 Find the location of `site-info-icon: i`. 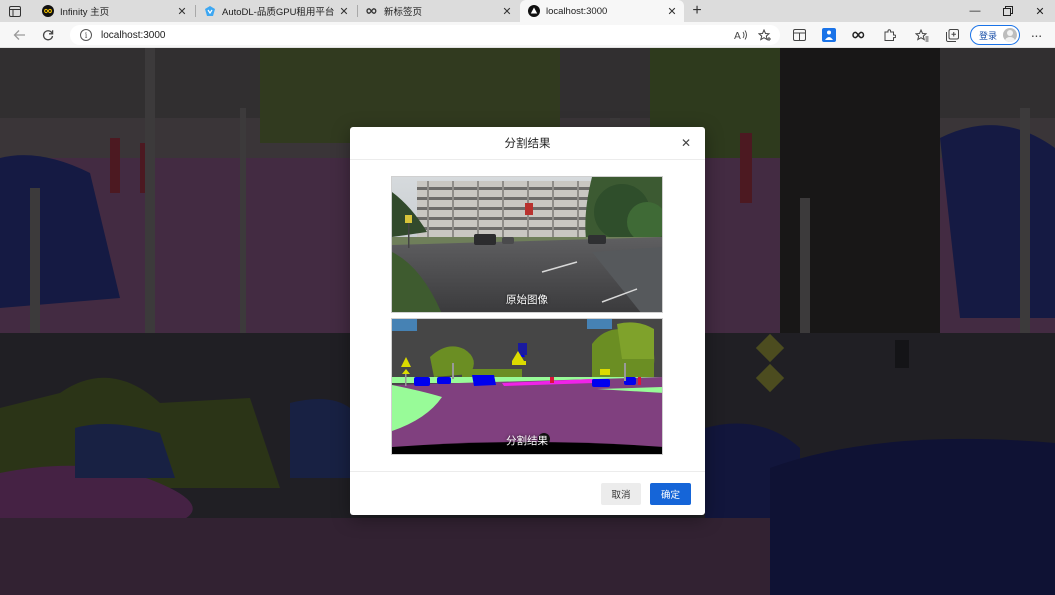

site-info-icon: i is located at coordinates (86, 35).